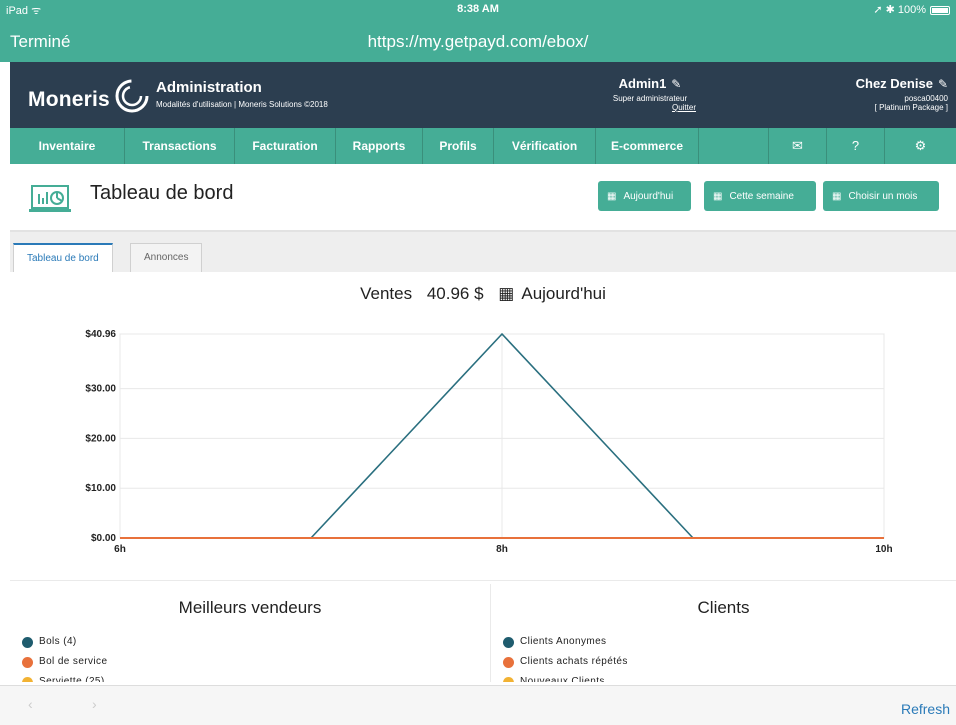 The height and width of the screenshot is (725, 956). What do you see at coordinates (562, 679) in the screenshot?
I see `legend-label: Nouveaux Clients` at bounding box center [562, 679].